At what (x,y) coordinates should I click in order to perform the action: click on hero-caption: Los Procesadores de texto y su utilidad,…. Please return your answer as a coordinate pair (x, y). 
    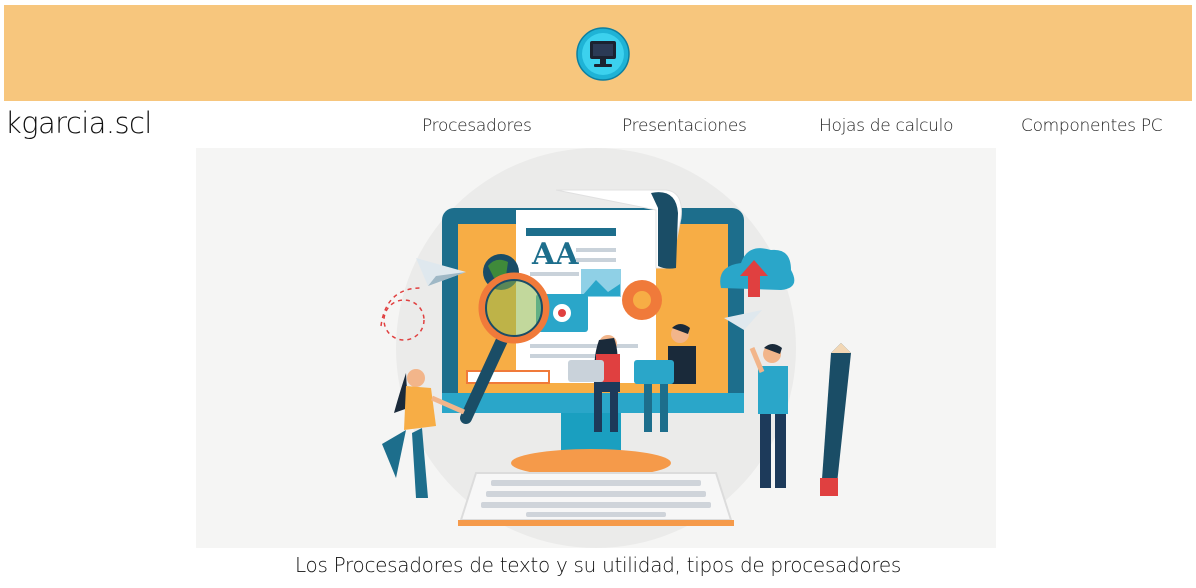
    Looking at the image, I should click on (598, 565).